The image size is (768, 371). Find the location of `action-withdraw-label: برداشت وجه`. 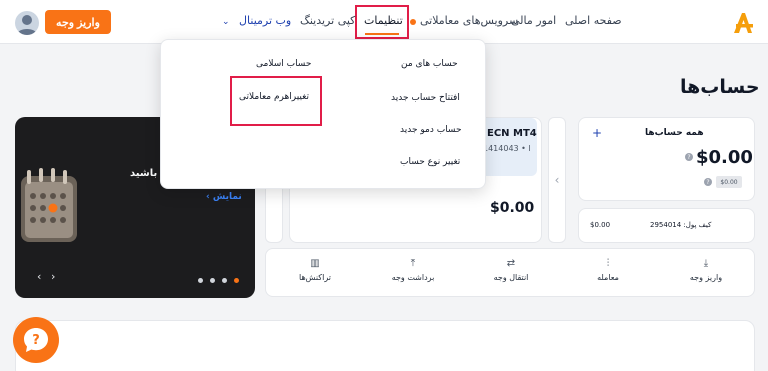

action-withdraw-label: برداشت وجه is located at coordinates (413, 277).